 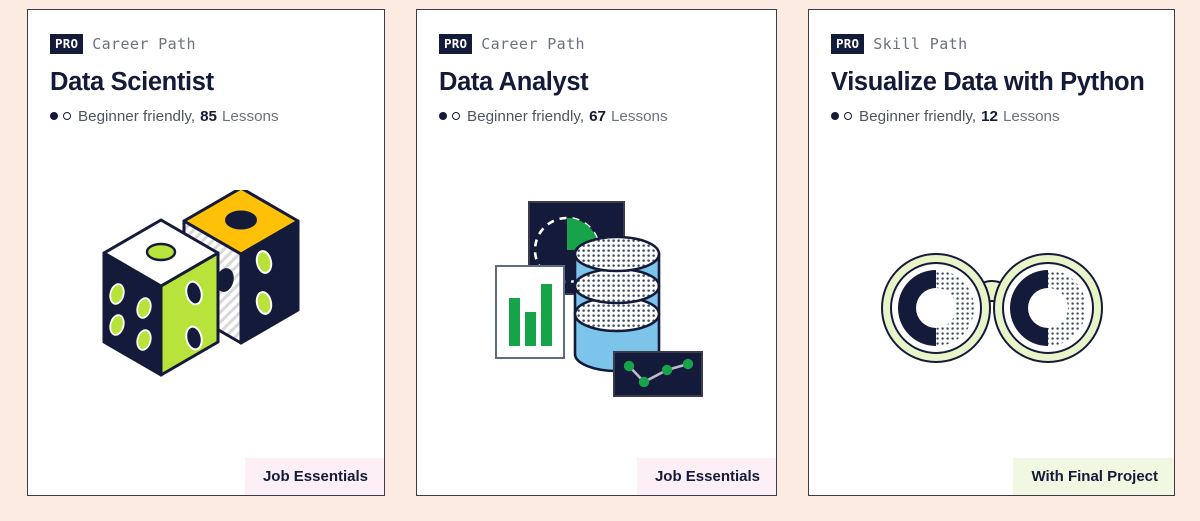 I want to click on dice-pair-icon, so click(x=201, y=283).